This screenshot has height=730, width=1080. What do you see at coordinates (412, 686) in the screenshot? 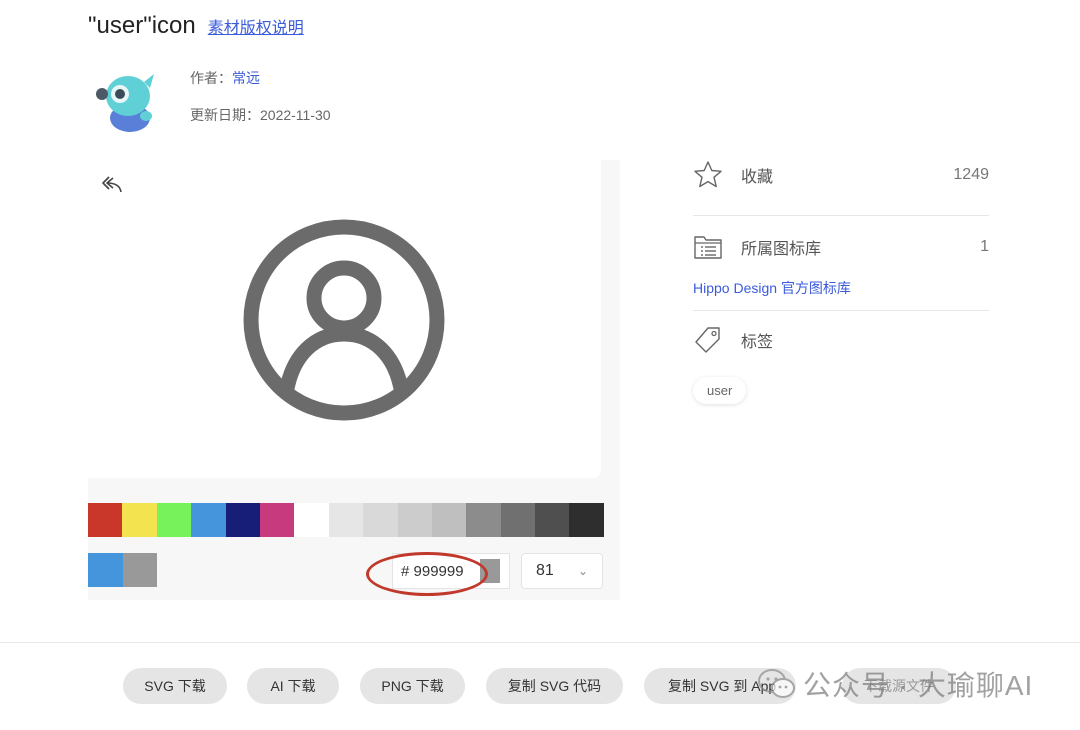
I see `png-download-button: PNG 下载` at bounding box center [412, 686].